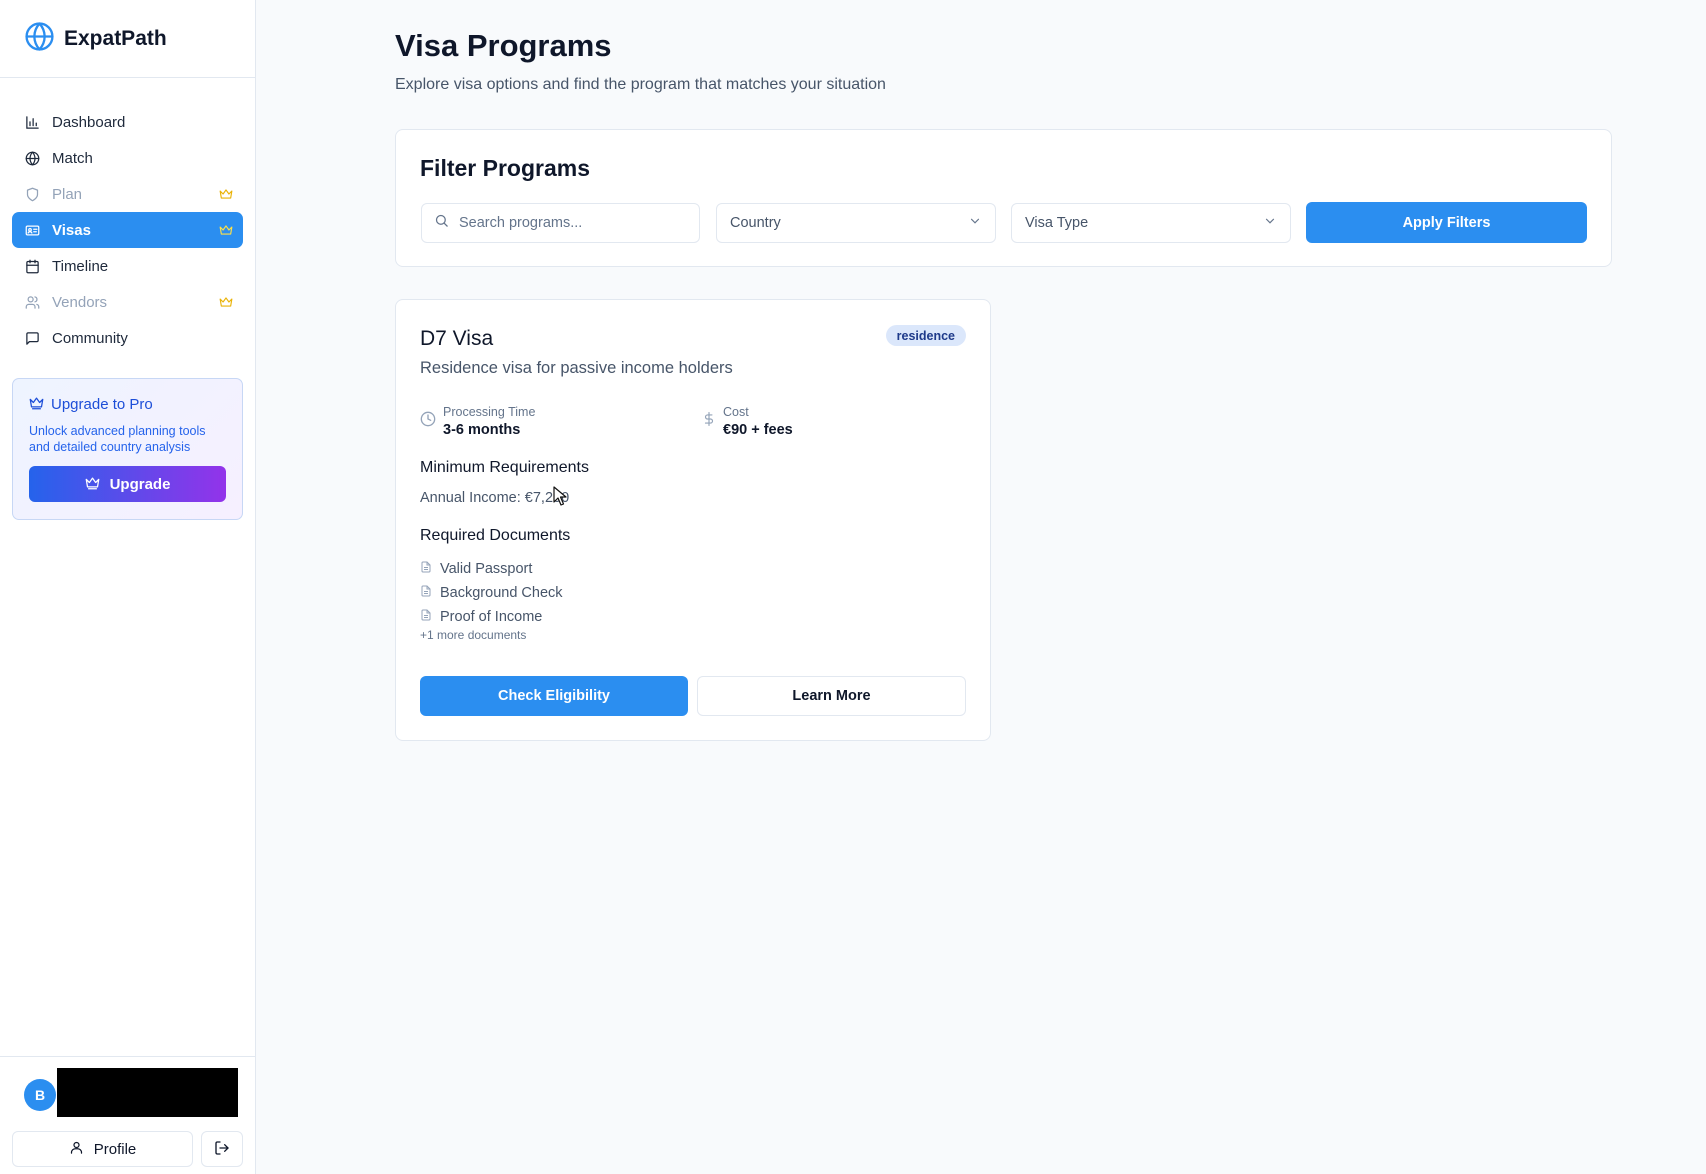 The height and width of the screenshot is (1174, 1706). Describe the element at coordinates (925, 335) in the screenshot. I see `visa-type-badge: residence` at that location.